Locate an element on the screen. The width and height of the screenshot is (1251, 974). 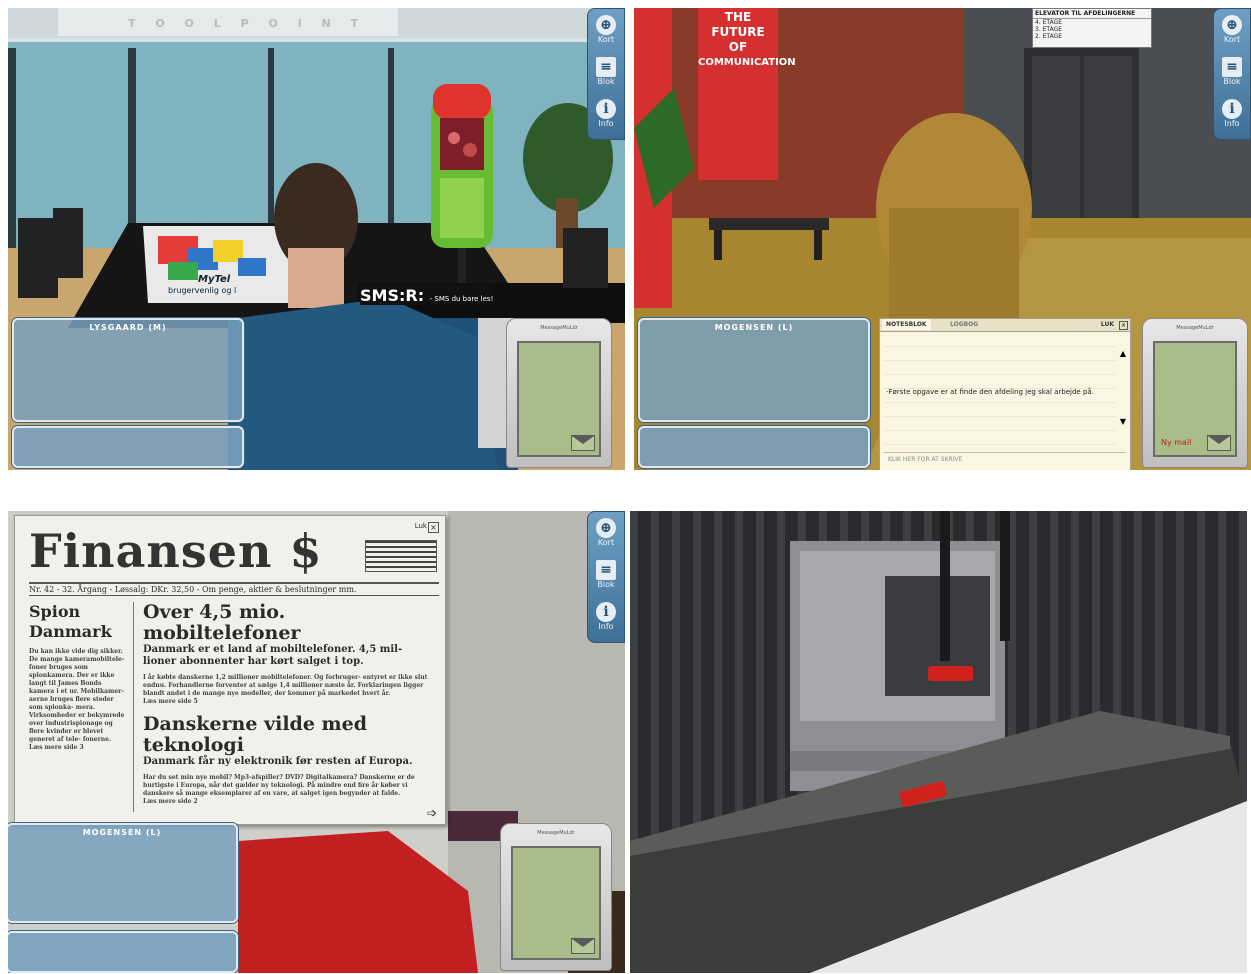
phone-screen: Ny mail is located at coordinates (1195, 399).